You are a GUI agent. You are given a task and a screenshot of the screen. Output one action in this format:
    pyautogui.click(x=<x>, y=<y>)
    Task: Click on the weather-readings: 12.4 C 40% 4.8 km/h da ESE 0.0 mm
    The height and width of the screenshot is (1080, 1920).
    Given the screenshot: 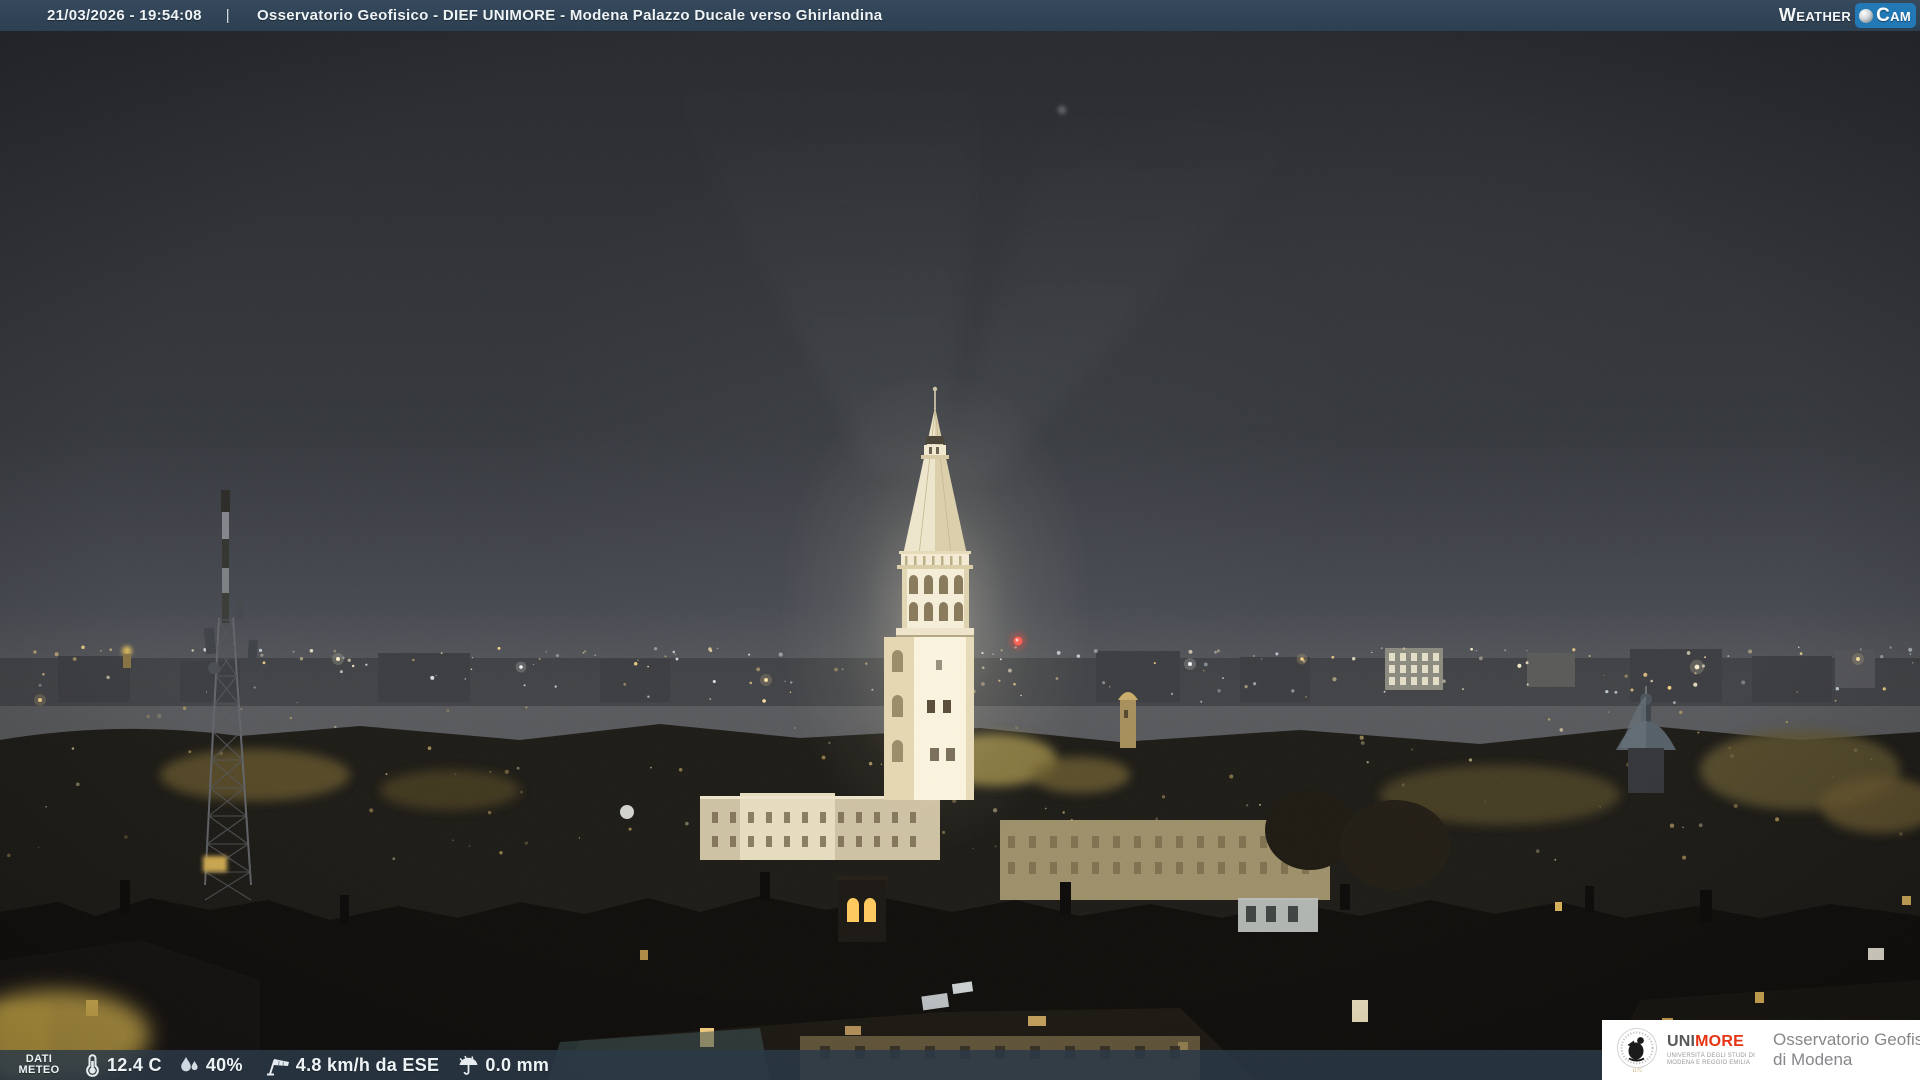 What is the action you would take?
    pyautogui.click(x=316, y=1065)
    